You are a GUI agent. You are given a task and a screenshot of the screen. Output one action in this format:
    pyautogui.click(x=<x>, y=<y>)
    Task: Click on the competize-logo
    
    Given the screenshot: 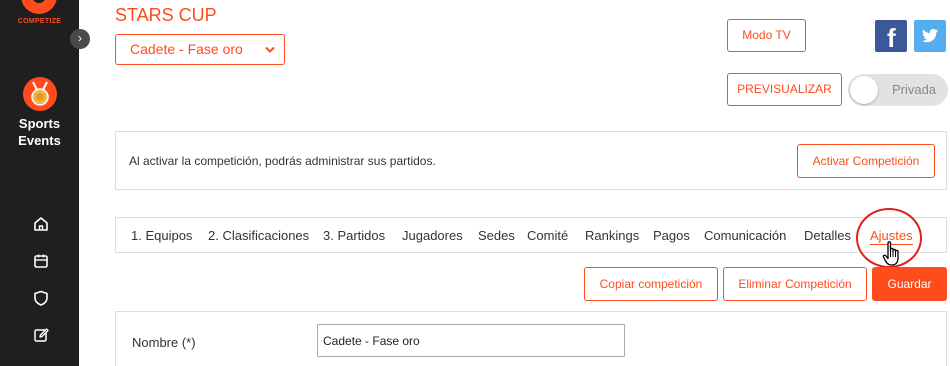 What is the action you would take?
    pyautogui.click(x=39, y=7)
    